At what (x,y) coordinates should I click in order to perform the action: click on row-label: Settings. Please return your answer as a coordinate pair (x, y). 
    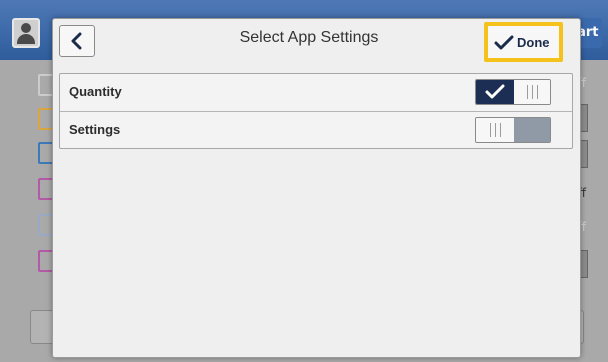
    Looking at the image, I should click on (95, 129).